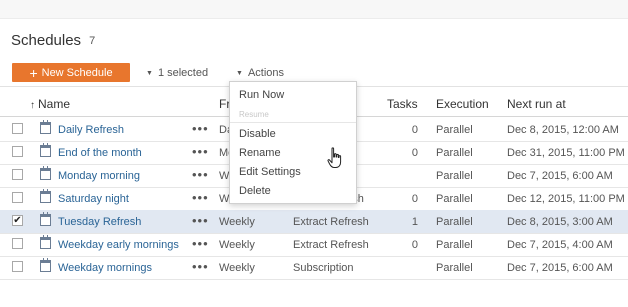 The height and width of the screenshot is (307, 628). Describe the element at coordinates (462, 104) in the screenshot. I see `column-header-execution: Execution` at that location.